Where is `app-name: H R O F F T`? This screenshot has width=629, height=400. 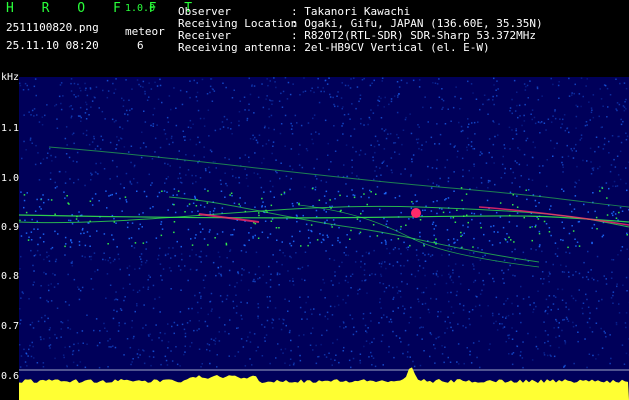 app-name: H R O F F T is located at coordinates (104, 8).